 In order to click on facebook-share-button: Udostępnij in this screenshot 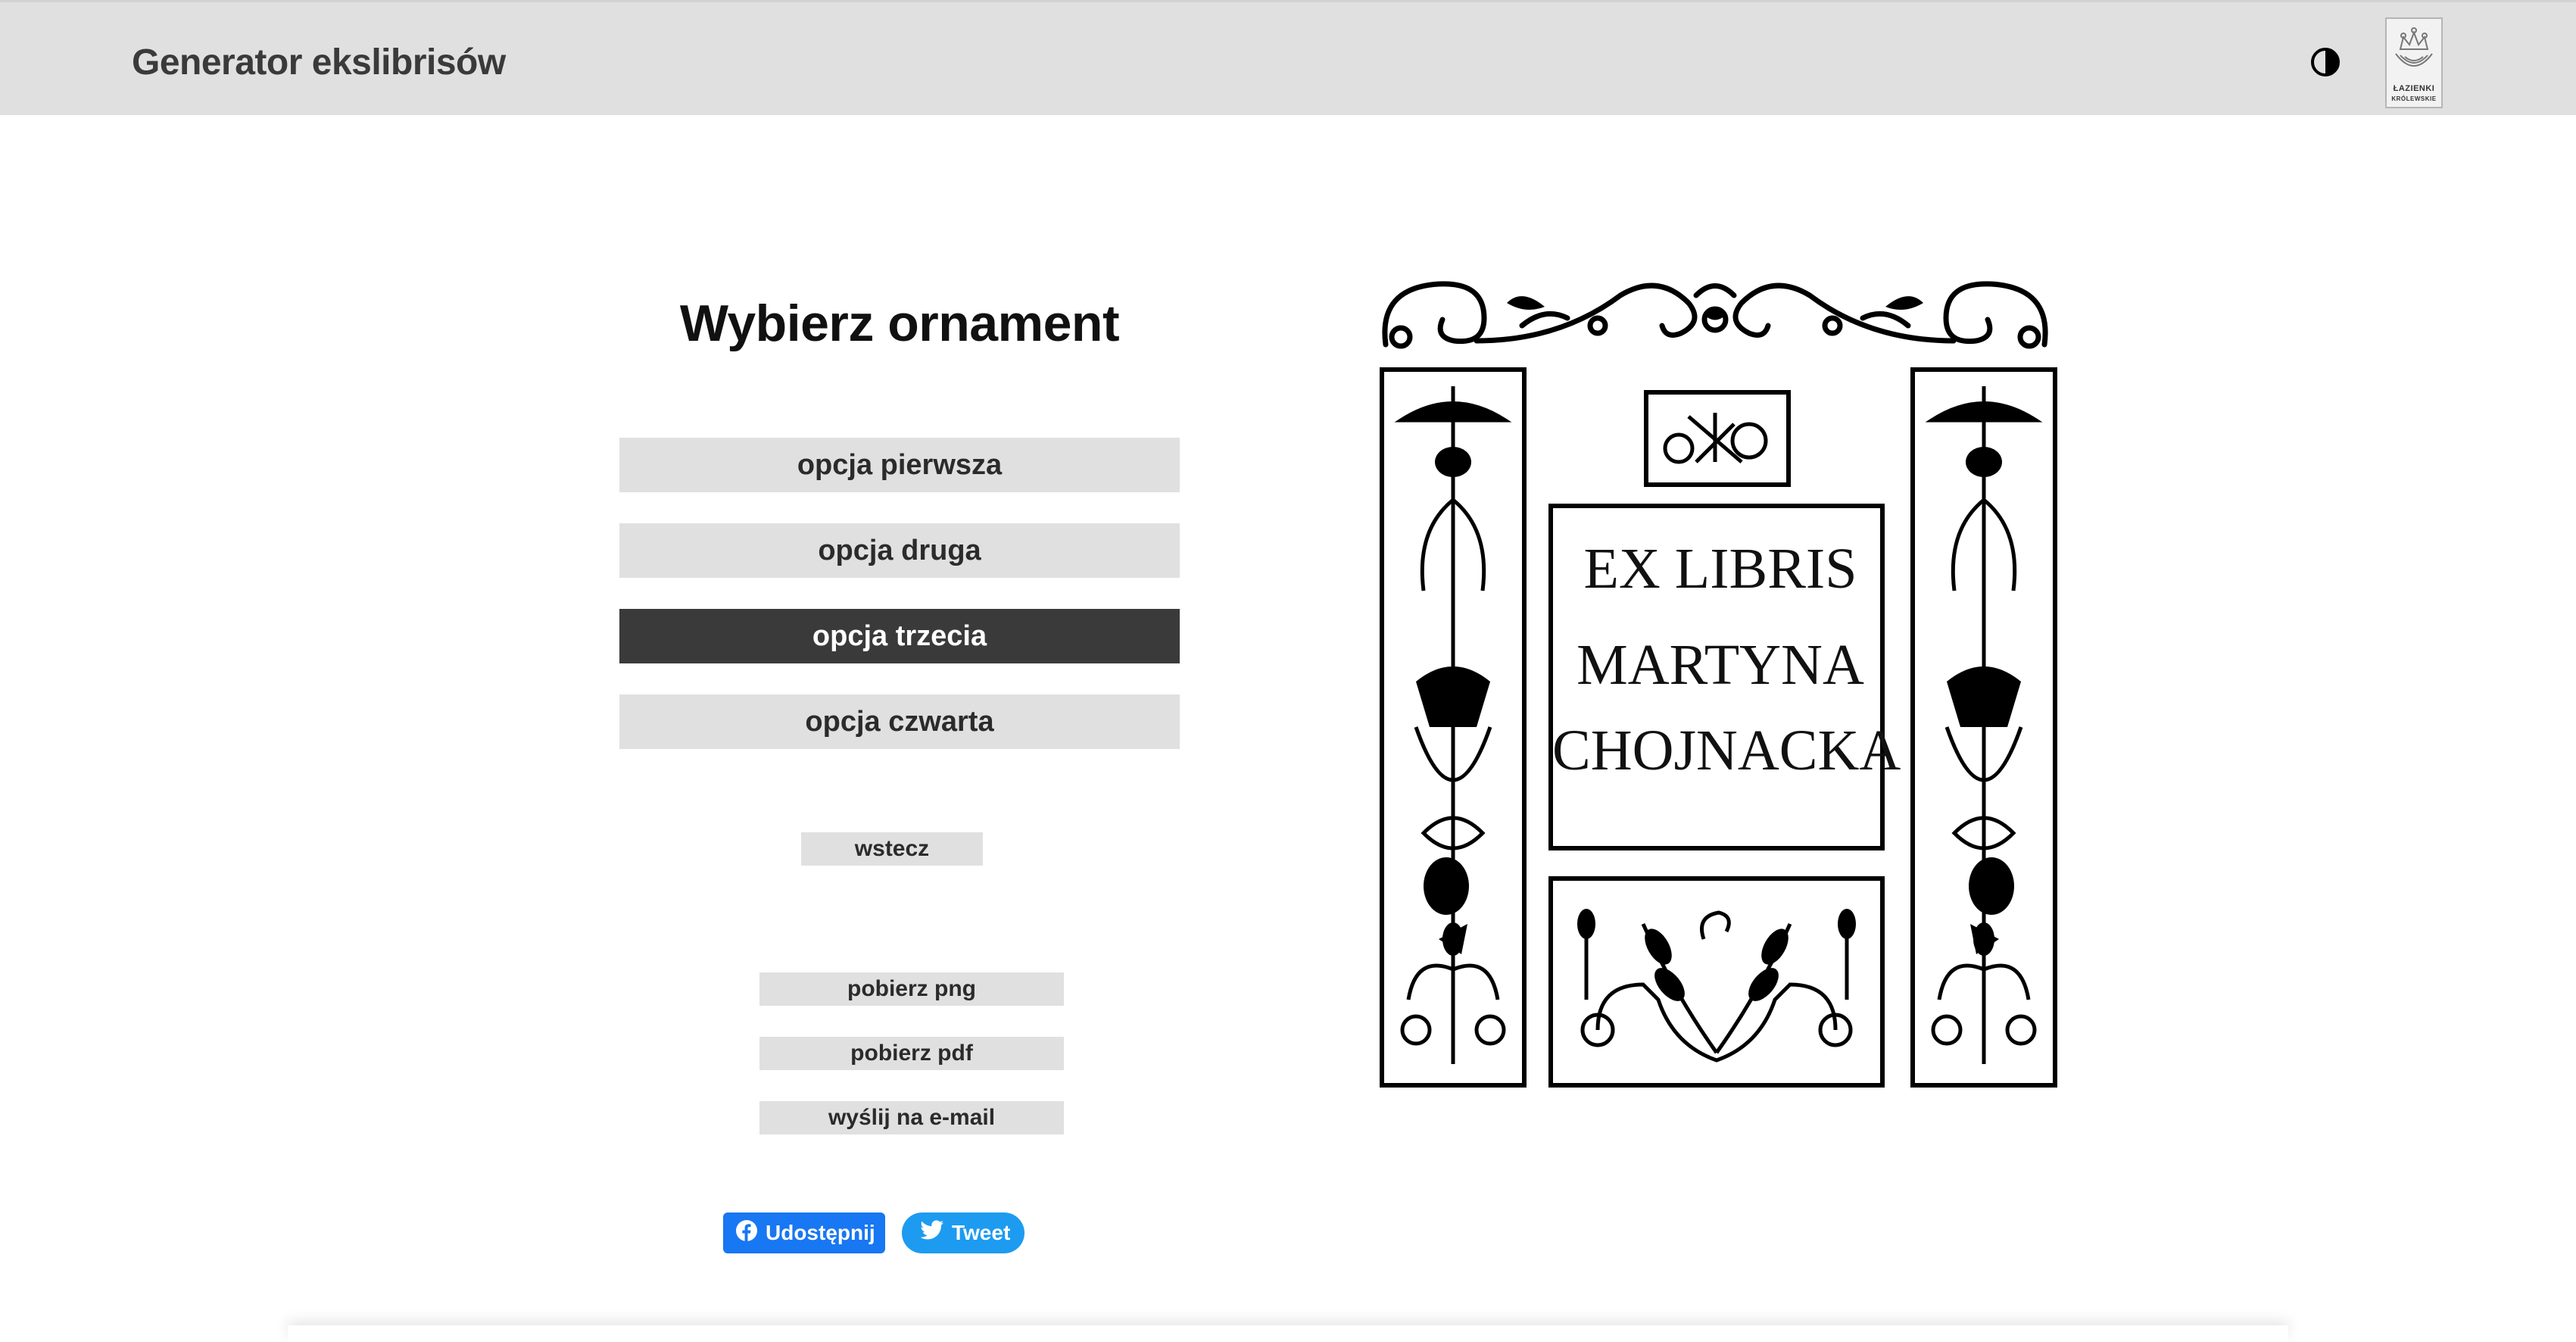, I will do `click(804, 1232)`.